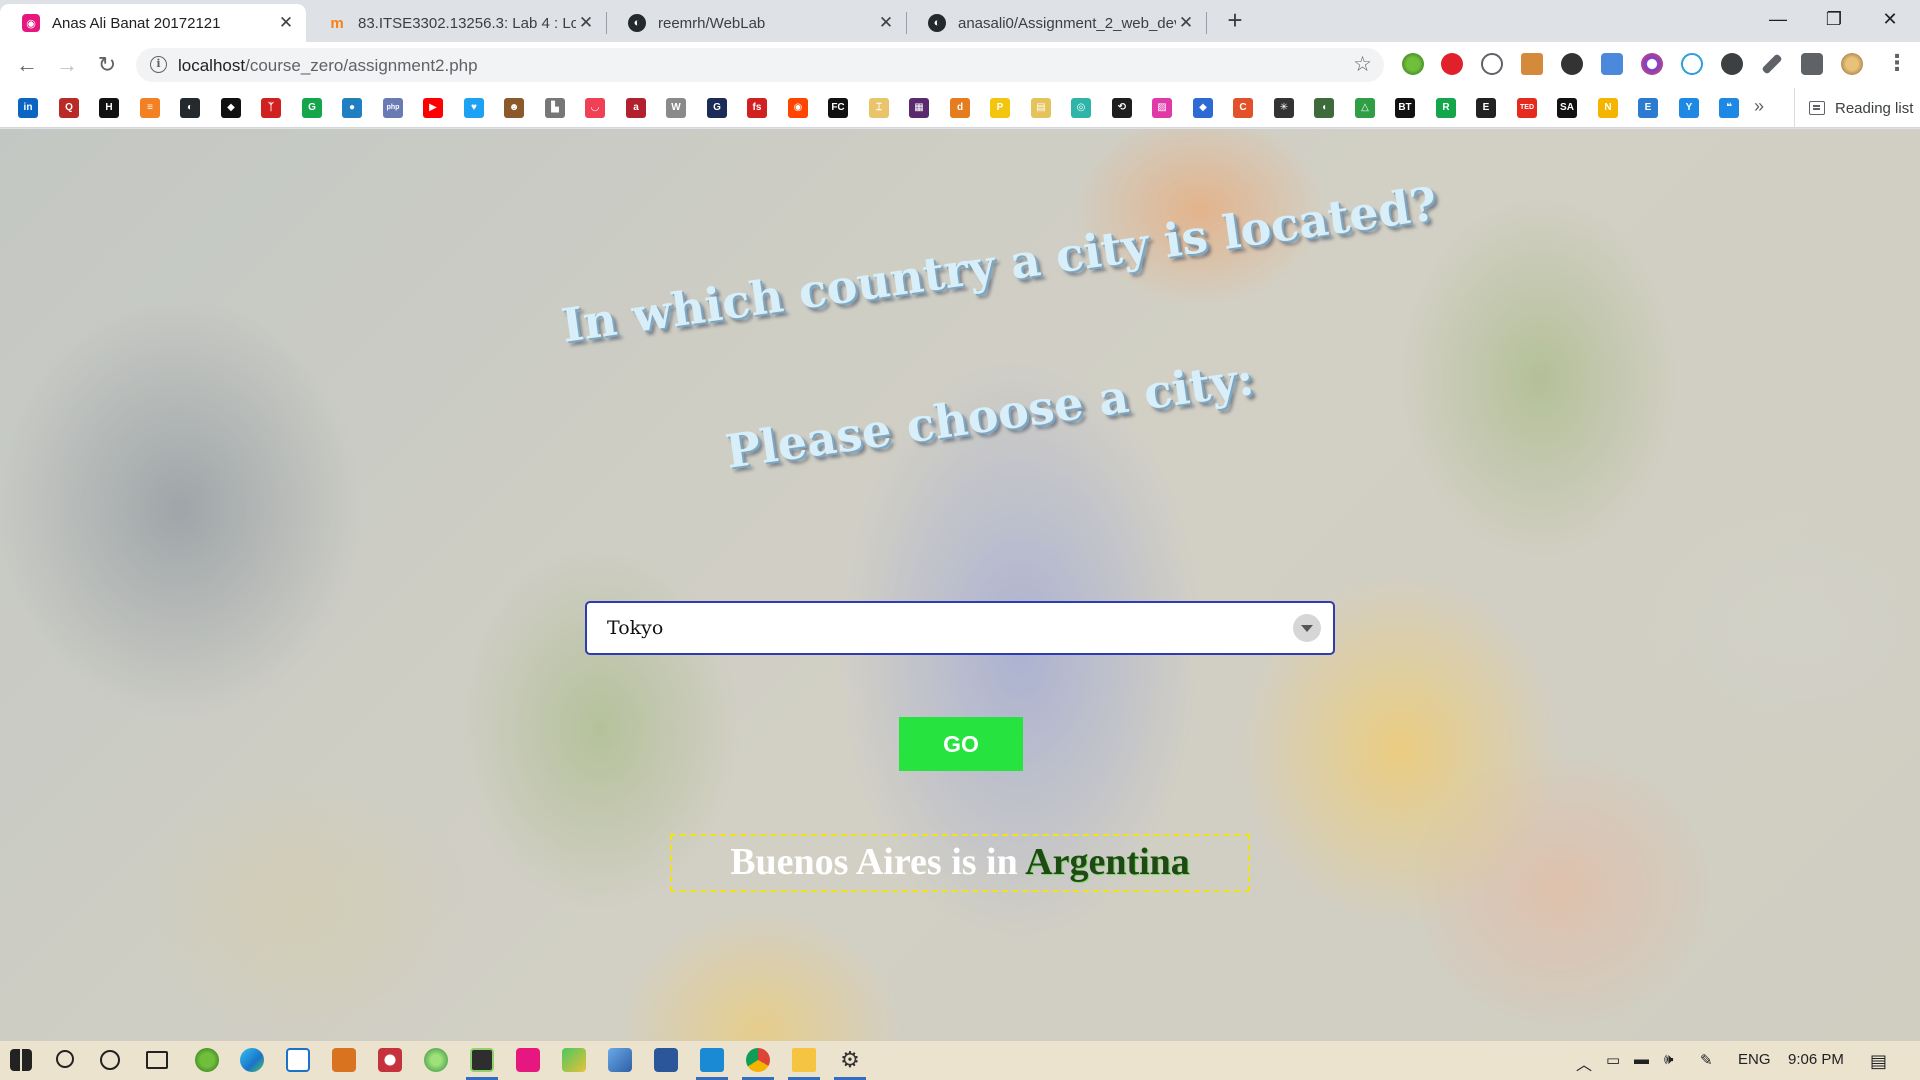 The height and width of the screenshot is (1080, 1920). I want to click on cortana-icon, so click(110, 1060).